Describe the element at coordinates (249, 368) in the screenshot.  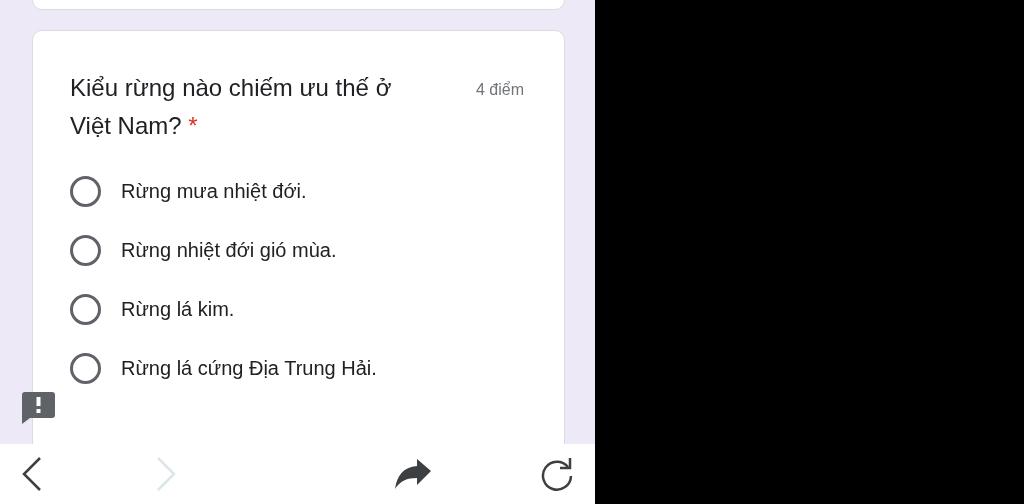
I see `option-label: Rừng lá cứng Địa Trung Hải.` at that location.